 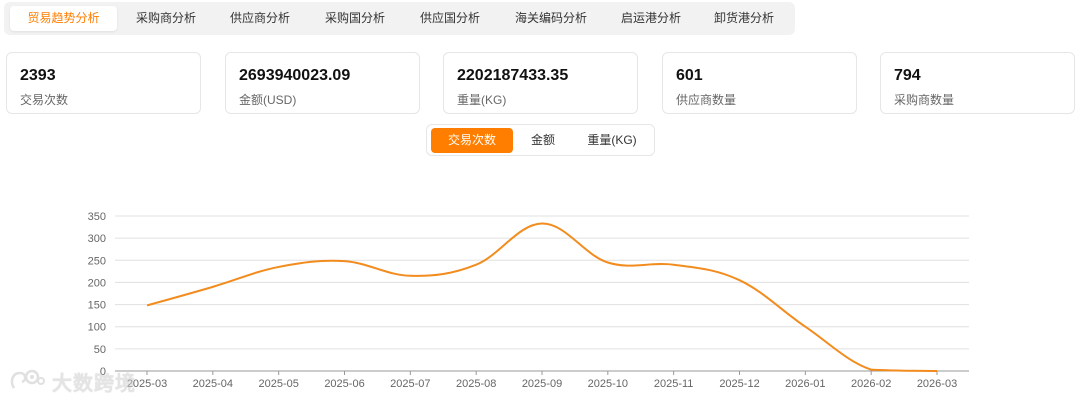 I want to click on tab-trade-trend: 贸易趋势分析, so click(x=63, y=18).